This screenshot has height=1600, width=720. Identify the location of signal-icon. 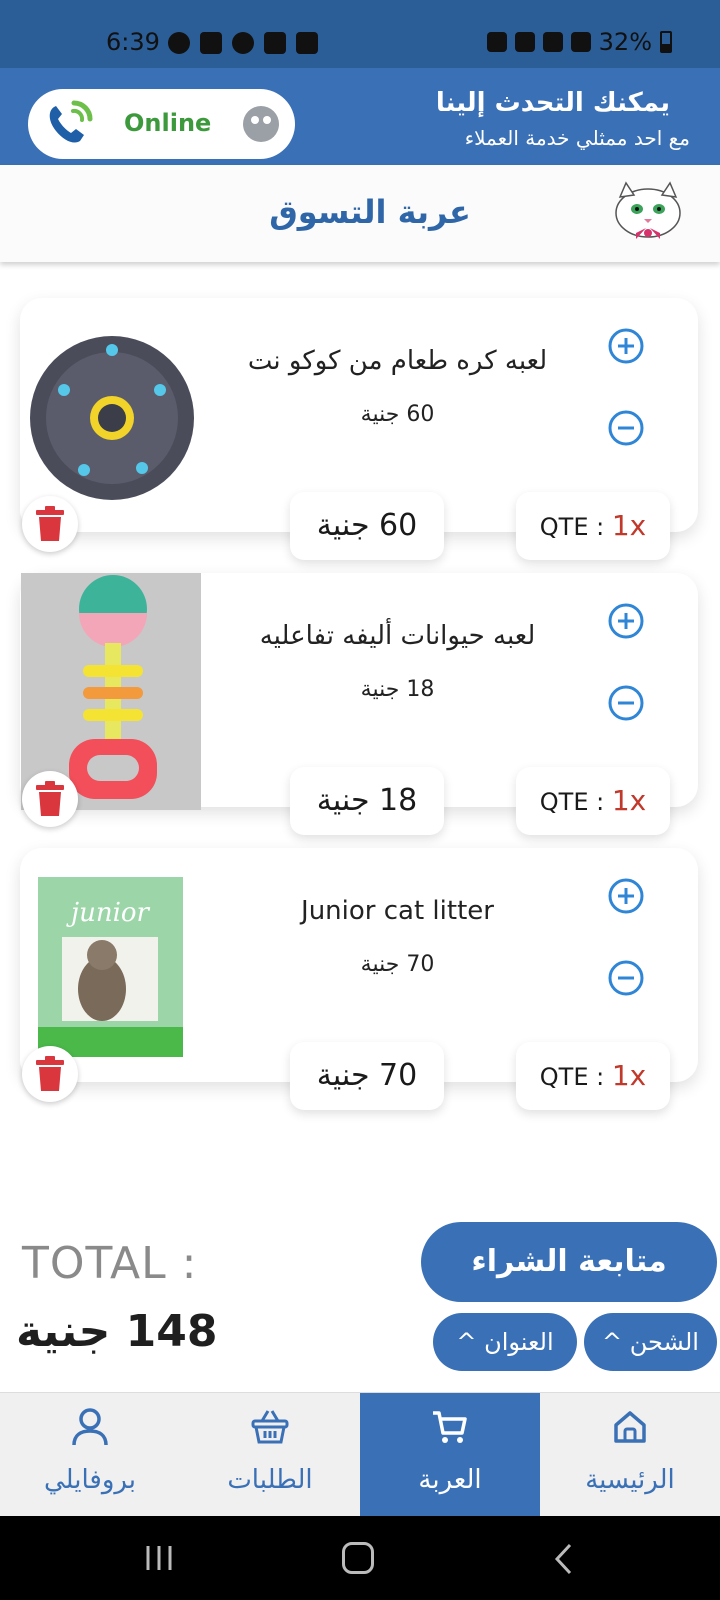
(580, 42).